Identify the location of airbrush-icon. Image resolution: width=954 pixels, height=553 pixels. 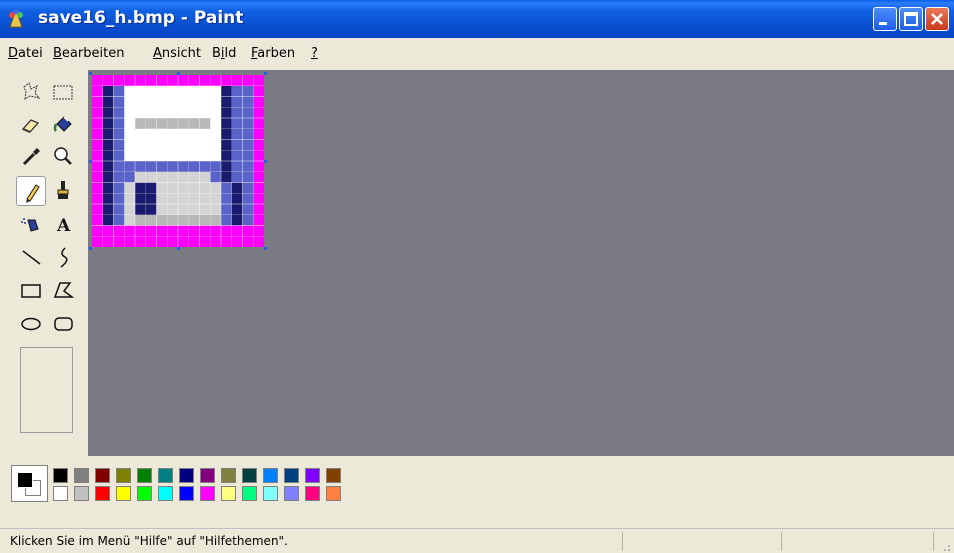
(30, 225).